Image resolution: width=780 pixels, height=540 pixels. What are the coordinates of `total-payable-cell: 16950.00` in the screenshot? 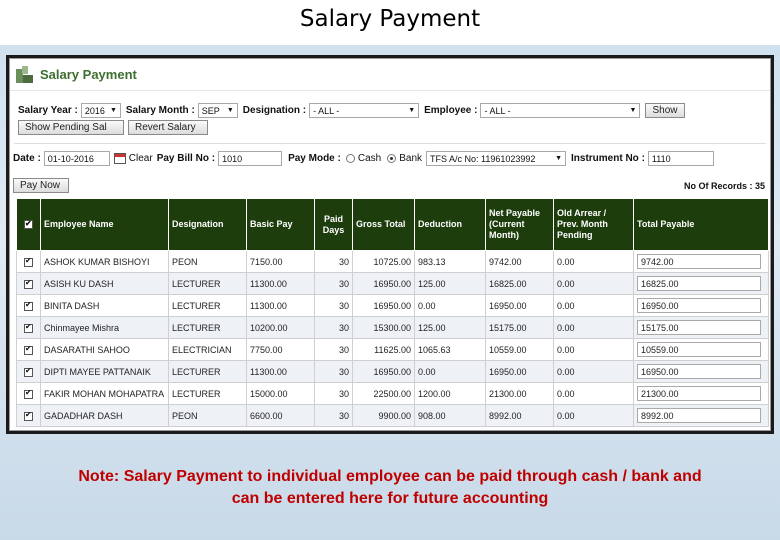 It's located at (701, 305).